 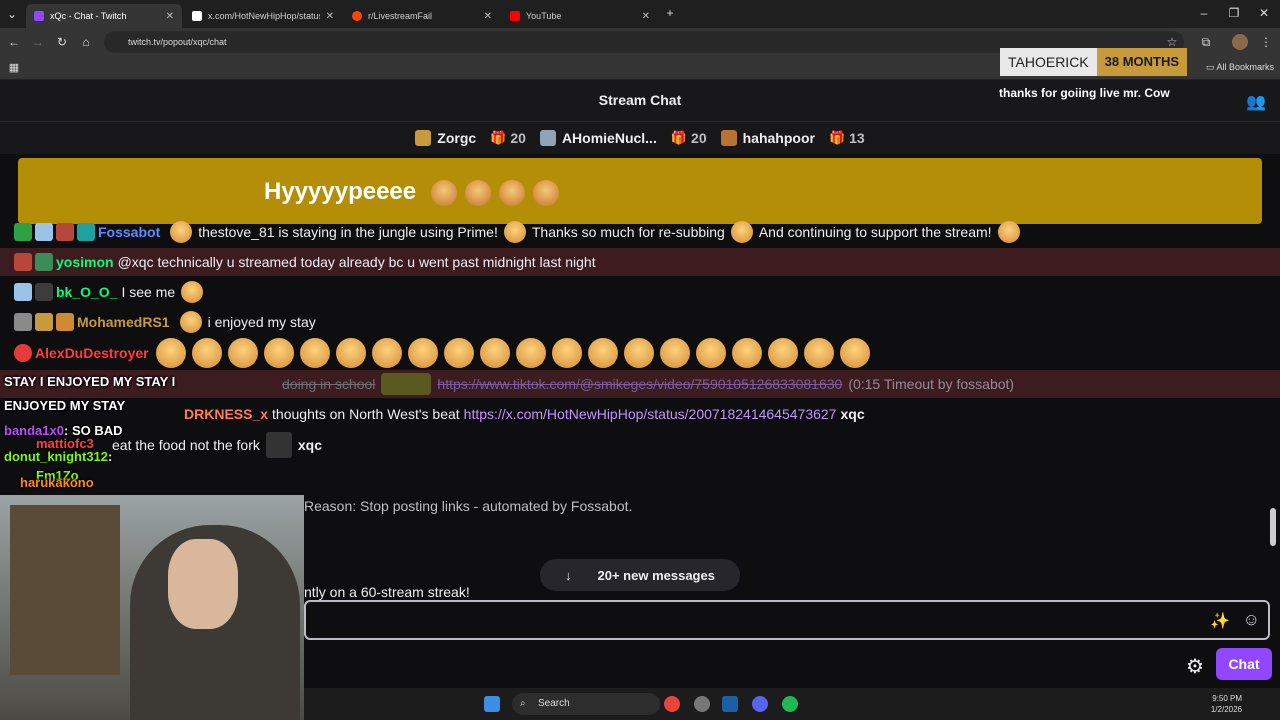 I want to click on tab-title: xQc - Chat - Twitch, so click(x=88, y=16).